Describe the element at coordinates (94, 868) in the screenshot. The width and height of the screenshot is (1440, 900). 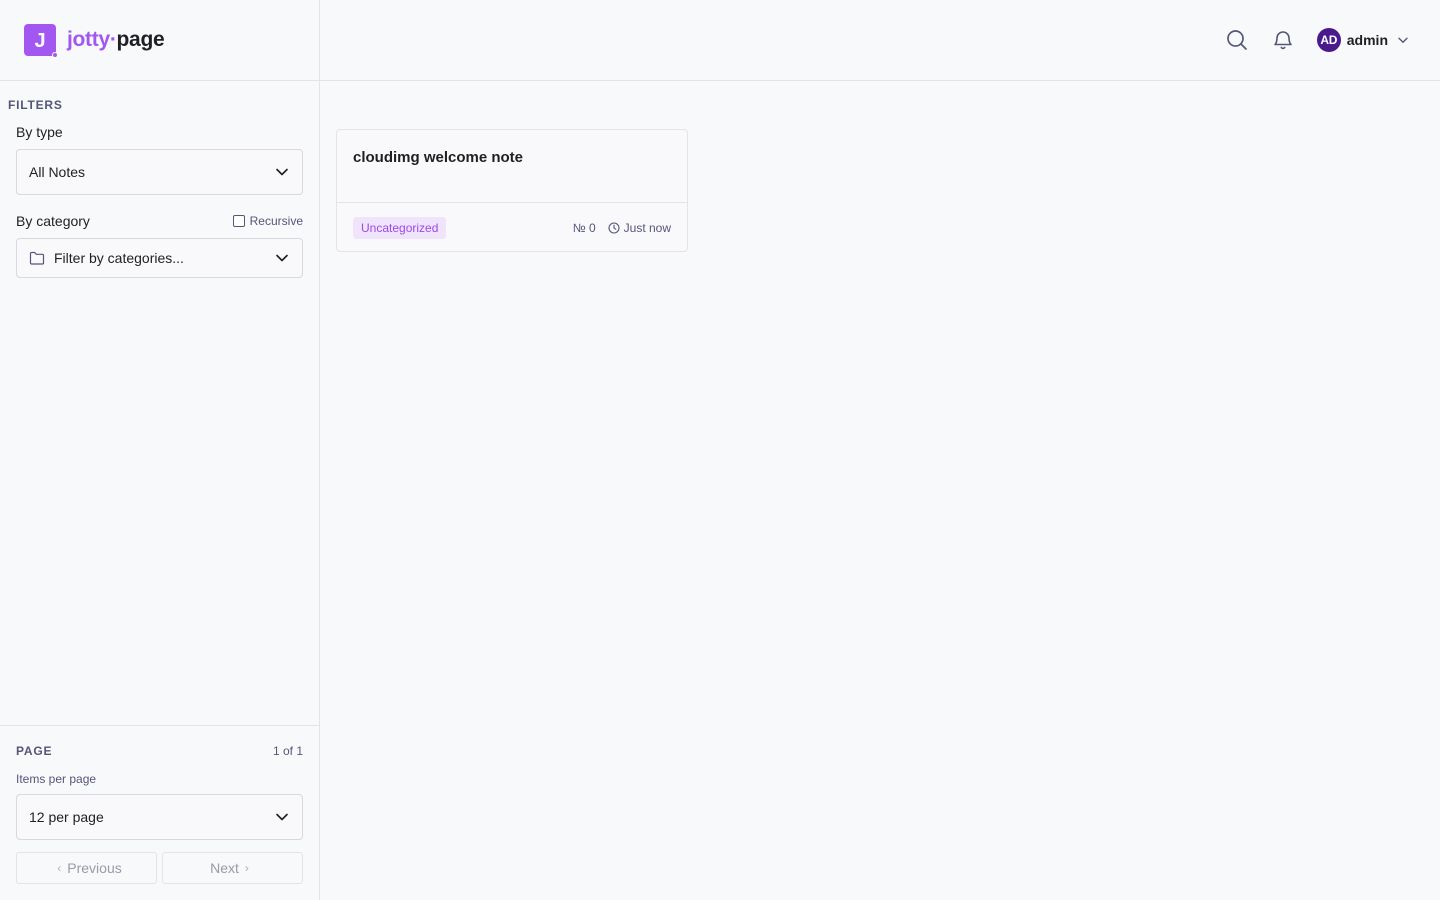
I see `previous-label: Previous` at that location.